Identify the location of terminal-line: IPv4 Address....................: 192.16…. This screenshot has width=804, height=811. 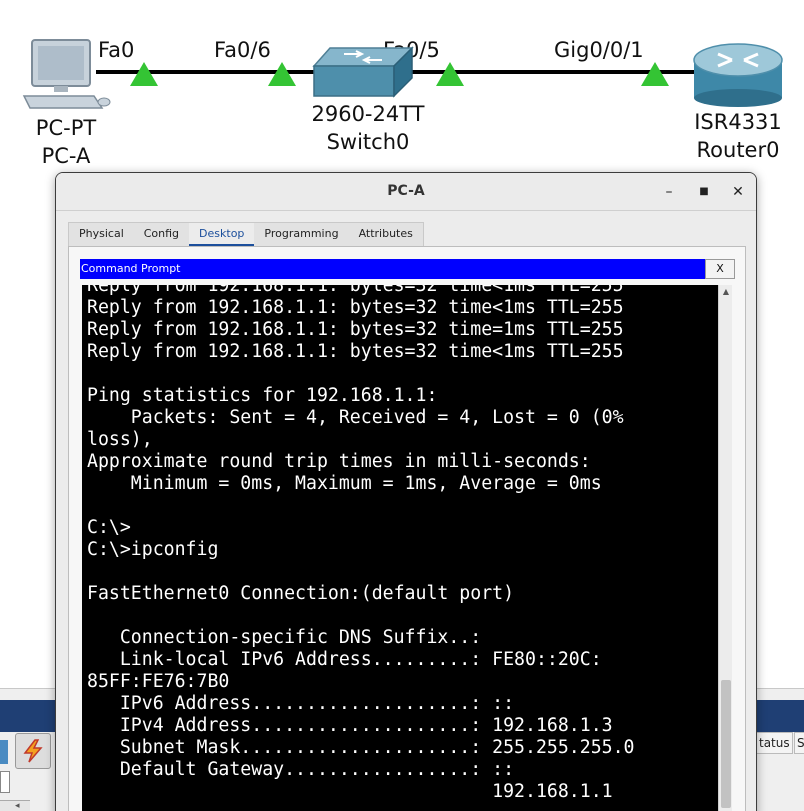
(350, 725).